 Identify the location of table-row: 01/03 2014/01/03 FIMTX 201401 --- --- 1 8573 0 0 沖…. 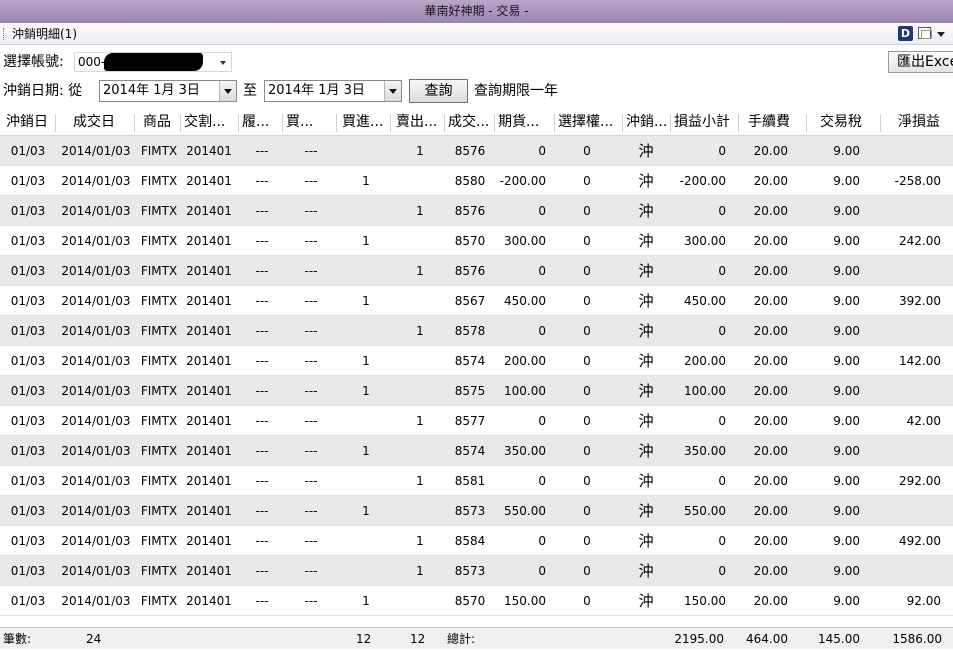
(476, 571).